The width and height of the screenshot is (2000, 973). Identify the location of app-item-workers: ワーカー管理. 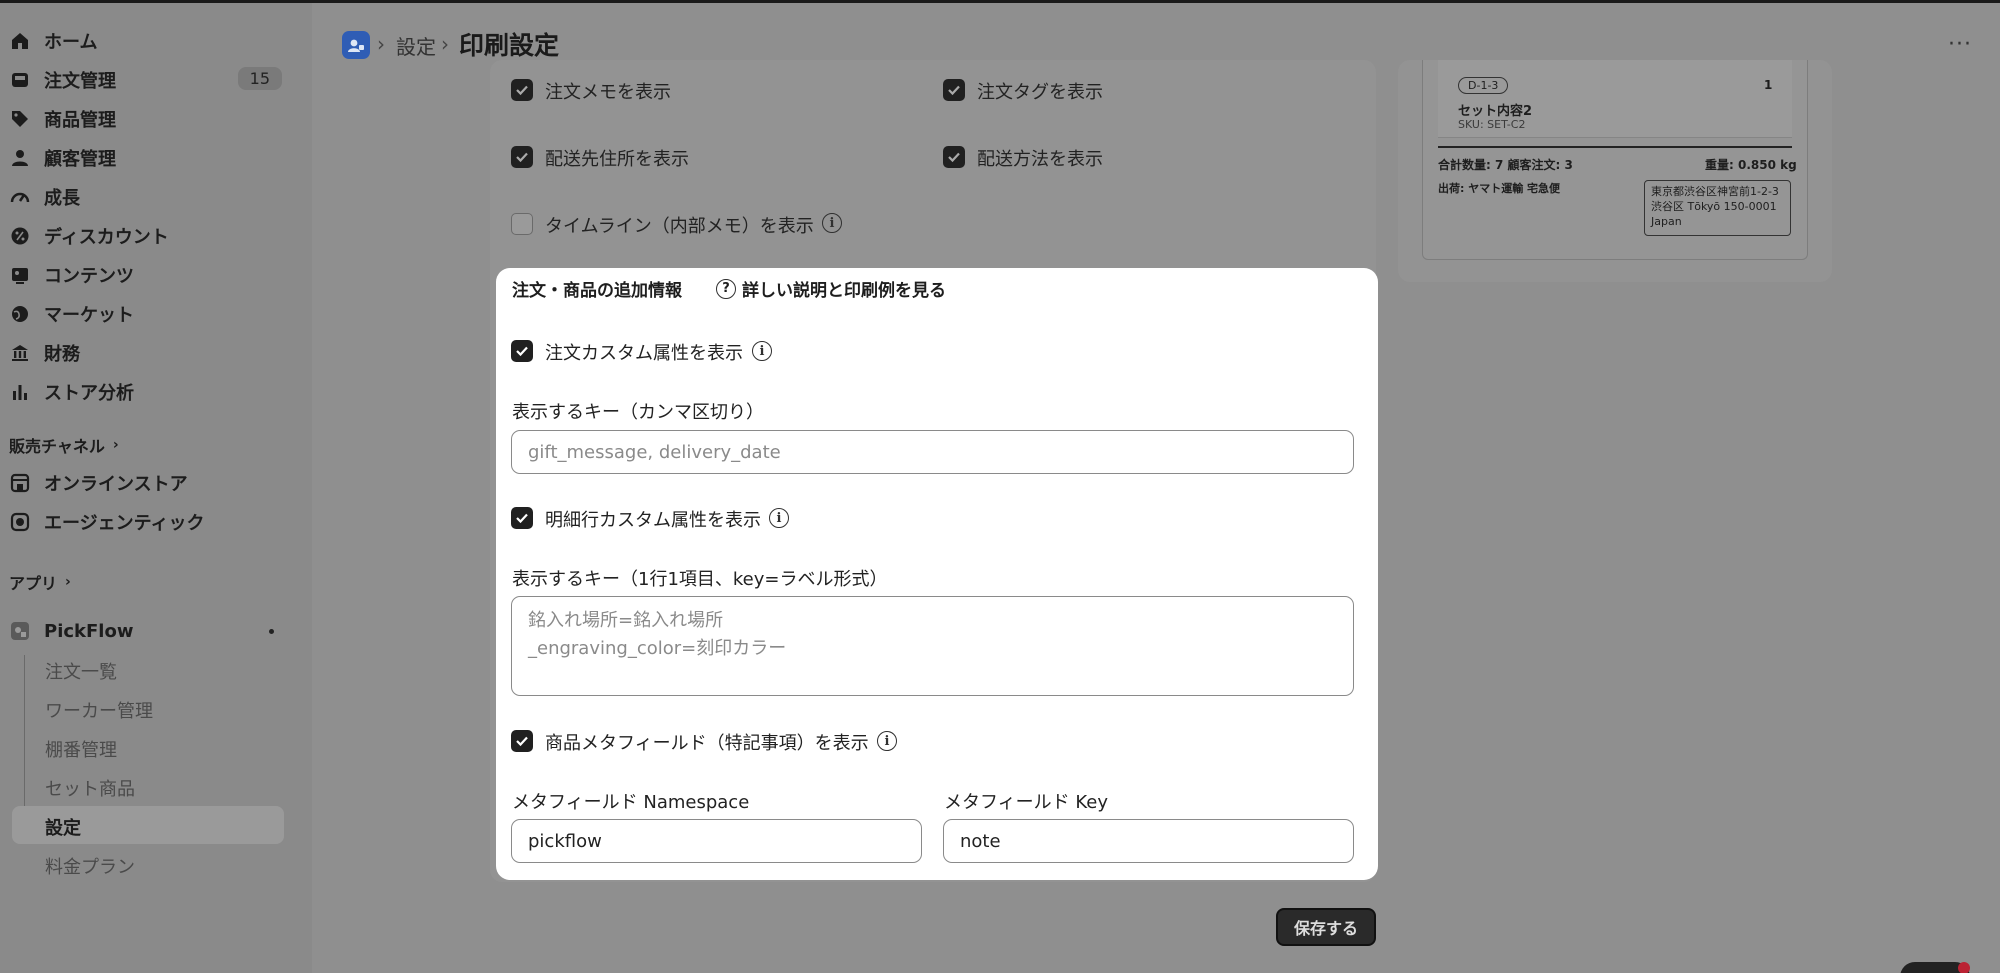
(99, 710).